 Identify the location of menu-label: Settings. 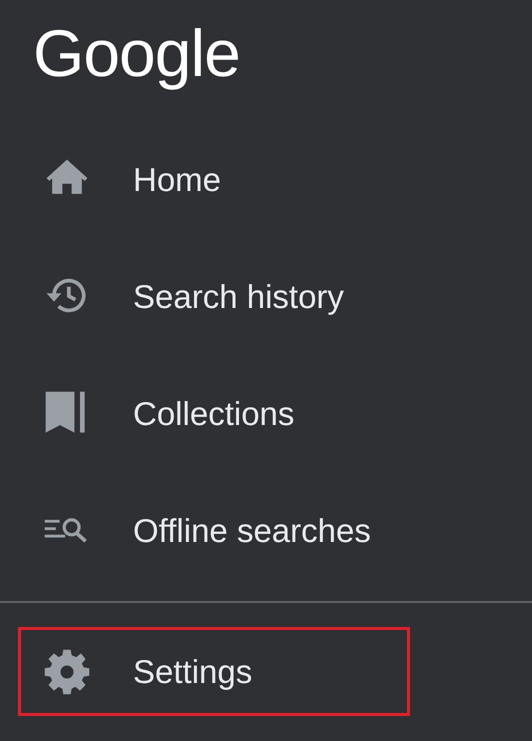
(192, 672).